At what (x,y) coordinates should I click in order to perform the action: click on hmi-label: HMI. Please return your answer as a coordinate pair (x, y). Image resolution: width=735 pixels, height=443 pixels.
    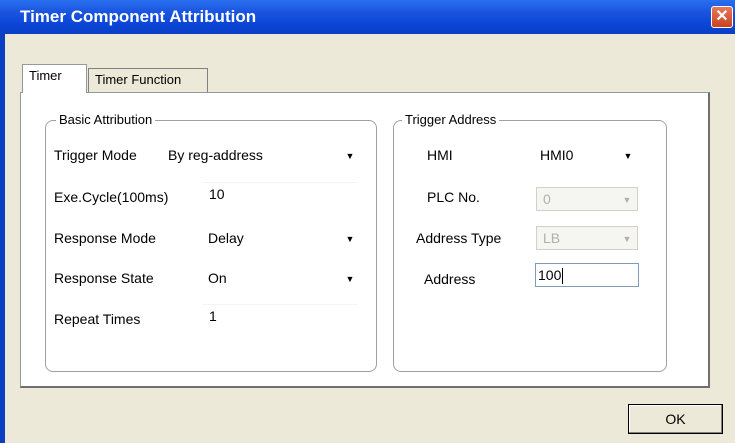
    Looking at the image, I should click on (440, 155).